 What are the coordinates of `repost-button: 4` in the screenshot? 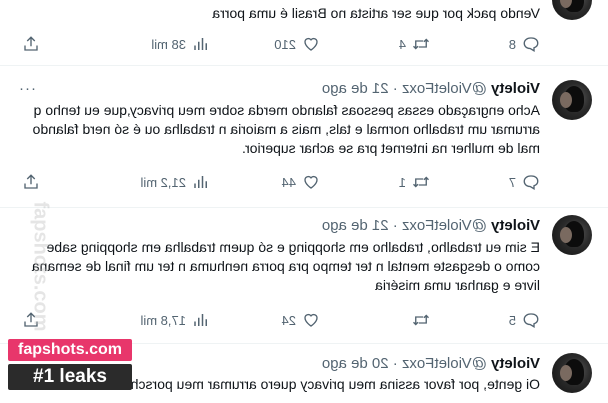 It's located at (414, 44).